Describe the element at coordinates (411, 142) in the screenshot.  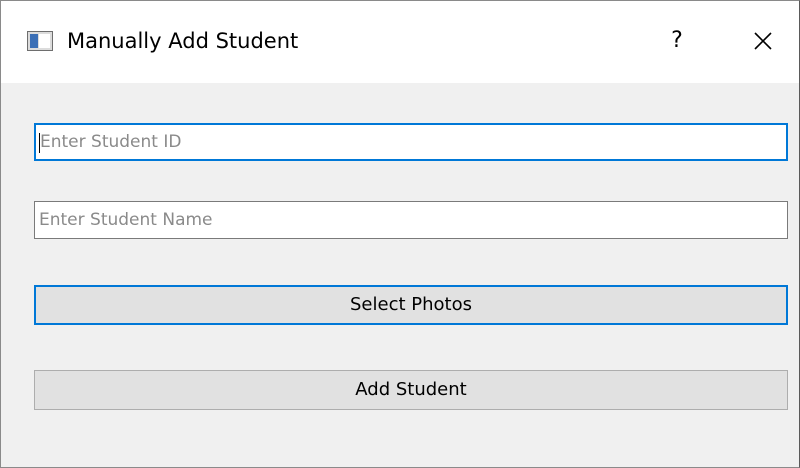
I see `student-id-input` at that location.